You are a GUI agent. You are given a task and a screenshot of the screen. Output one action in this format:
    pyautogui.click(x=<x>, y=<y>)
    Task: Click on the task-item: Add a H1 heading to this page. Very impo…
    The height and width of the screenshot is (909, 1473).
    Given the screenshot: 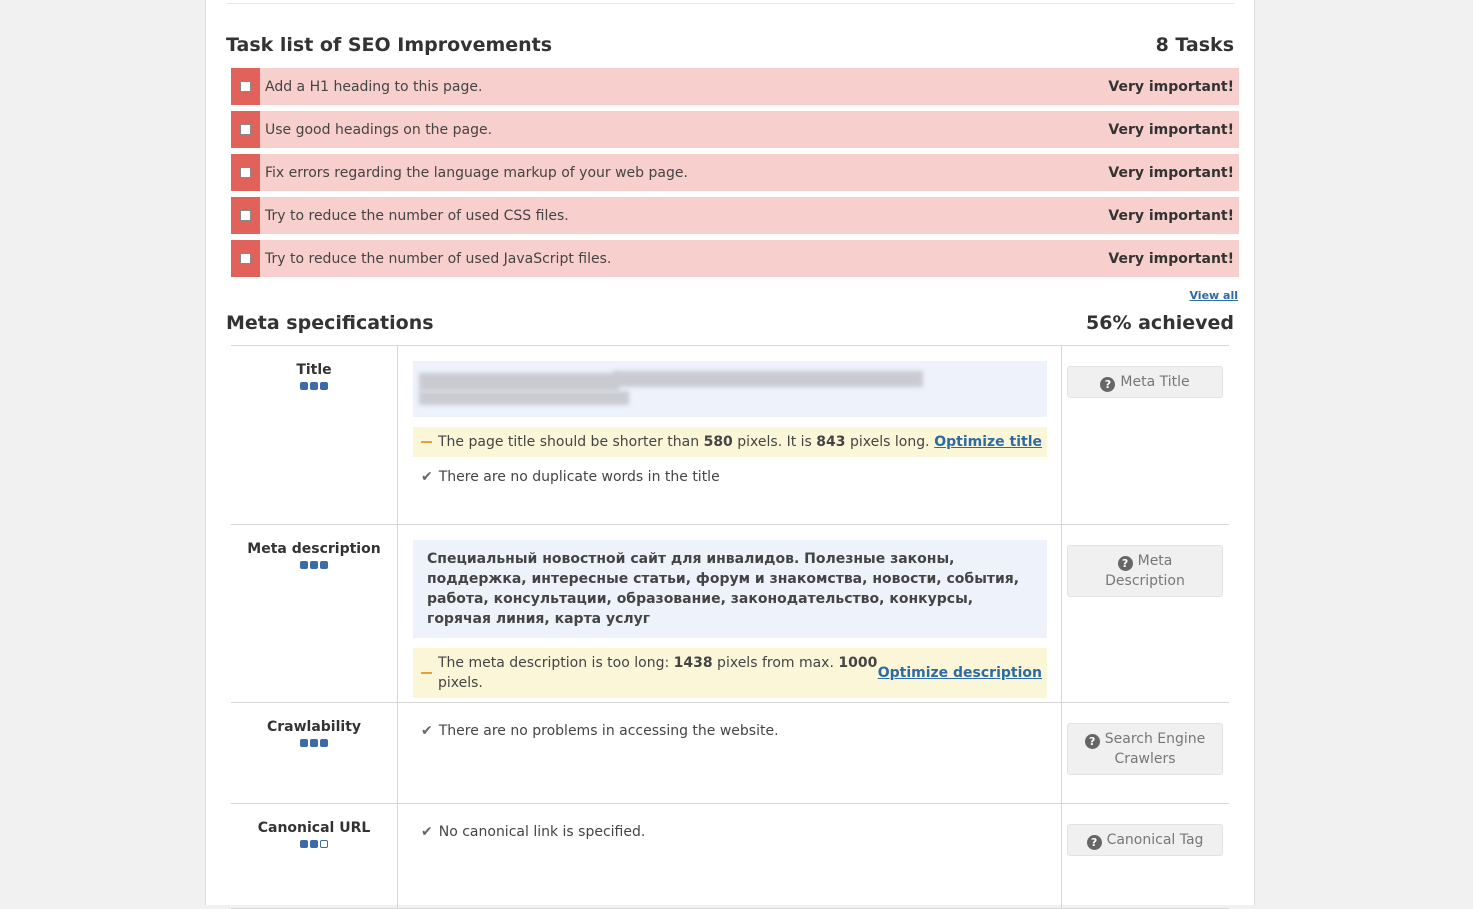 What is the action you would take?
    pyautogui.click(x=735, y=86)
    